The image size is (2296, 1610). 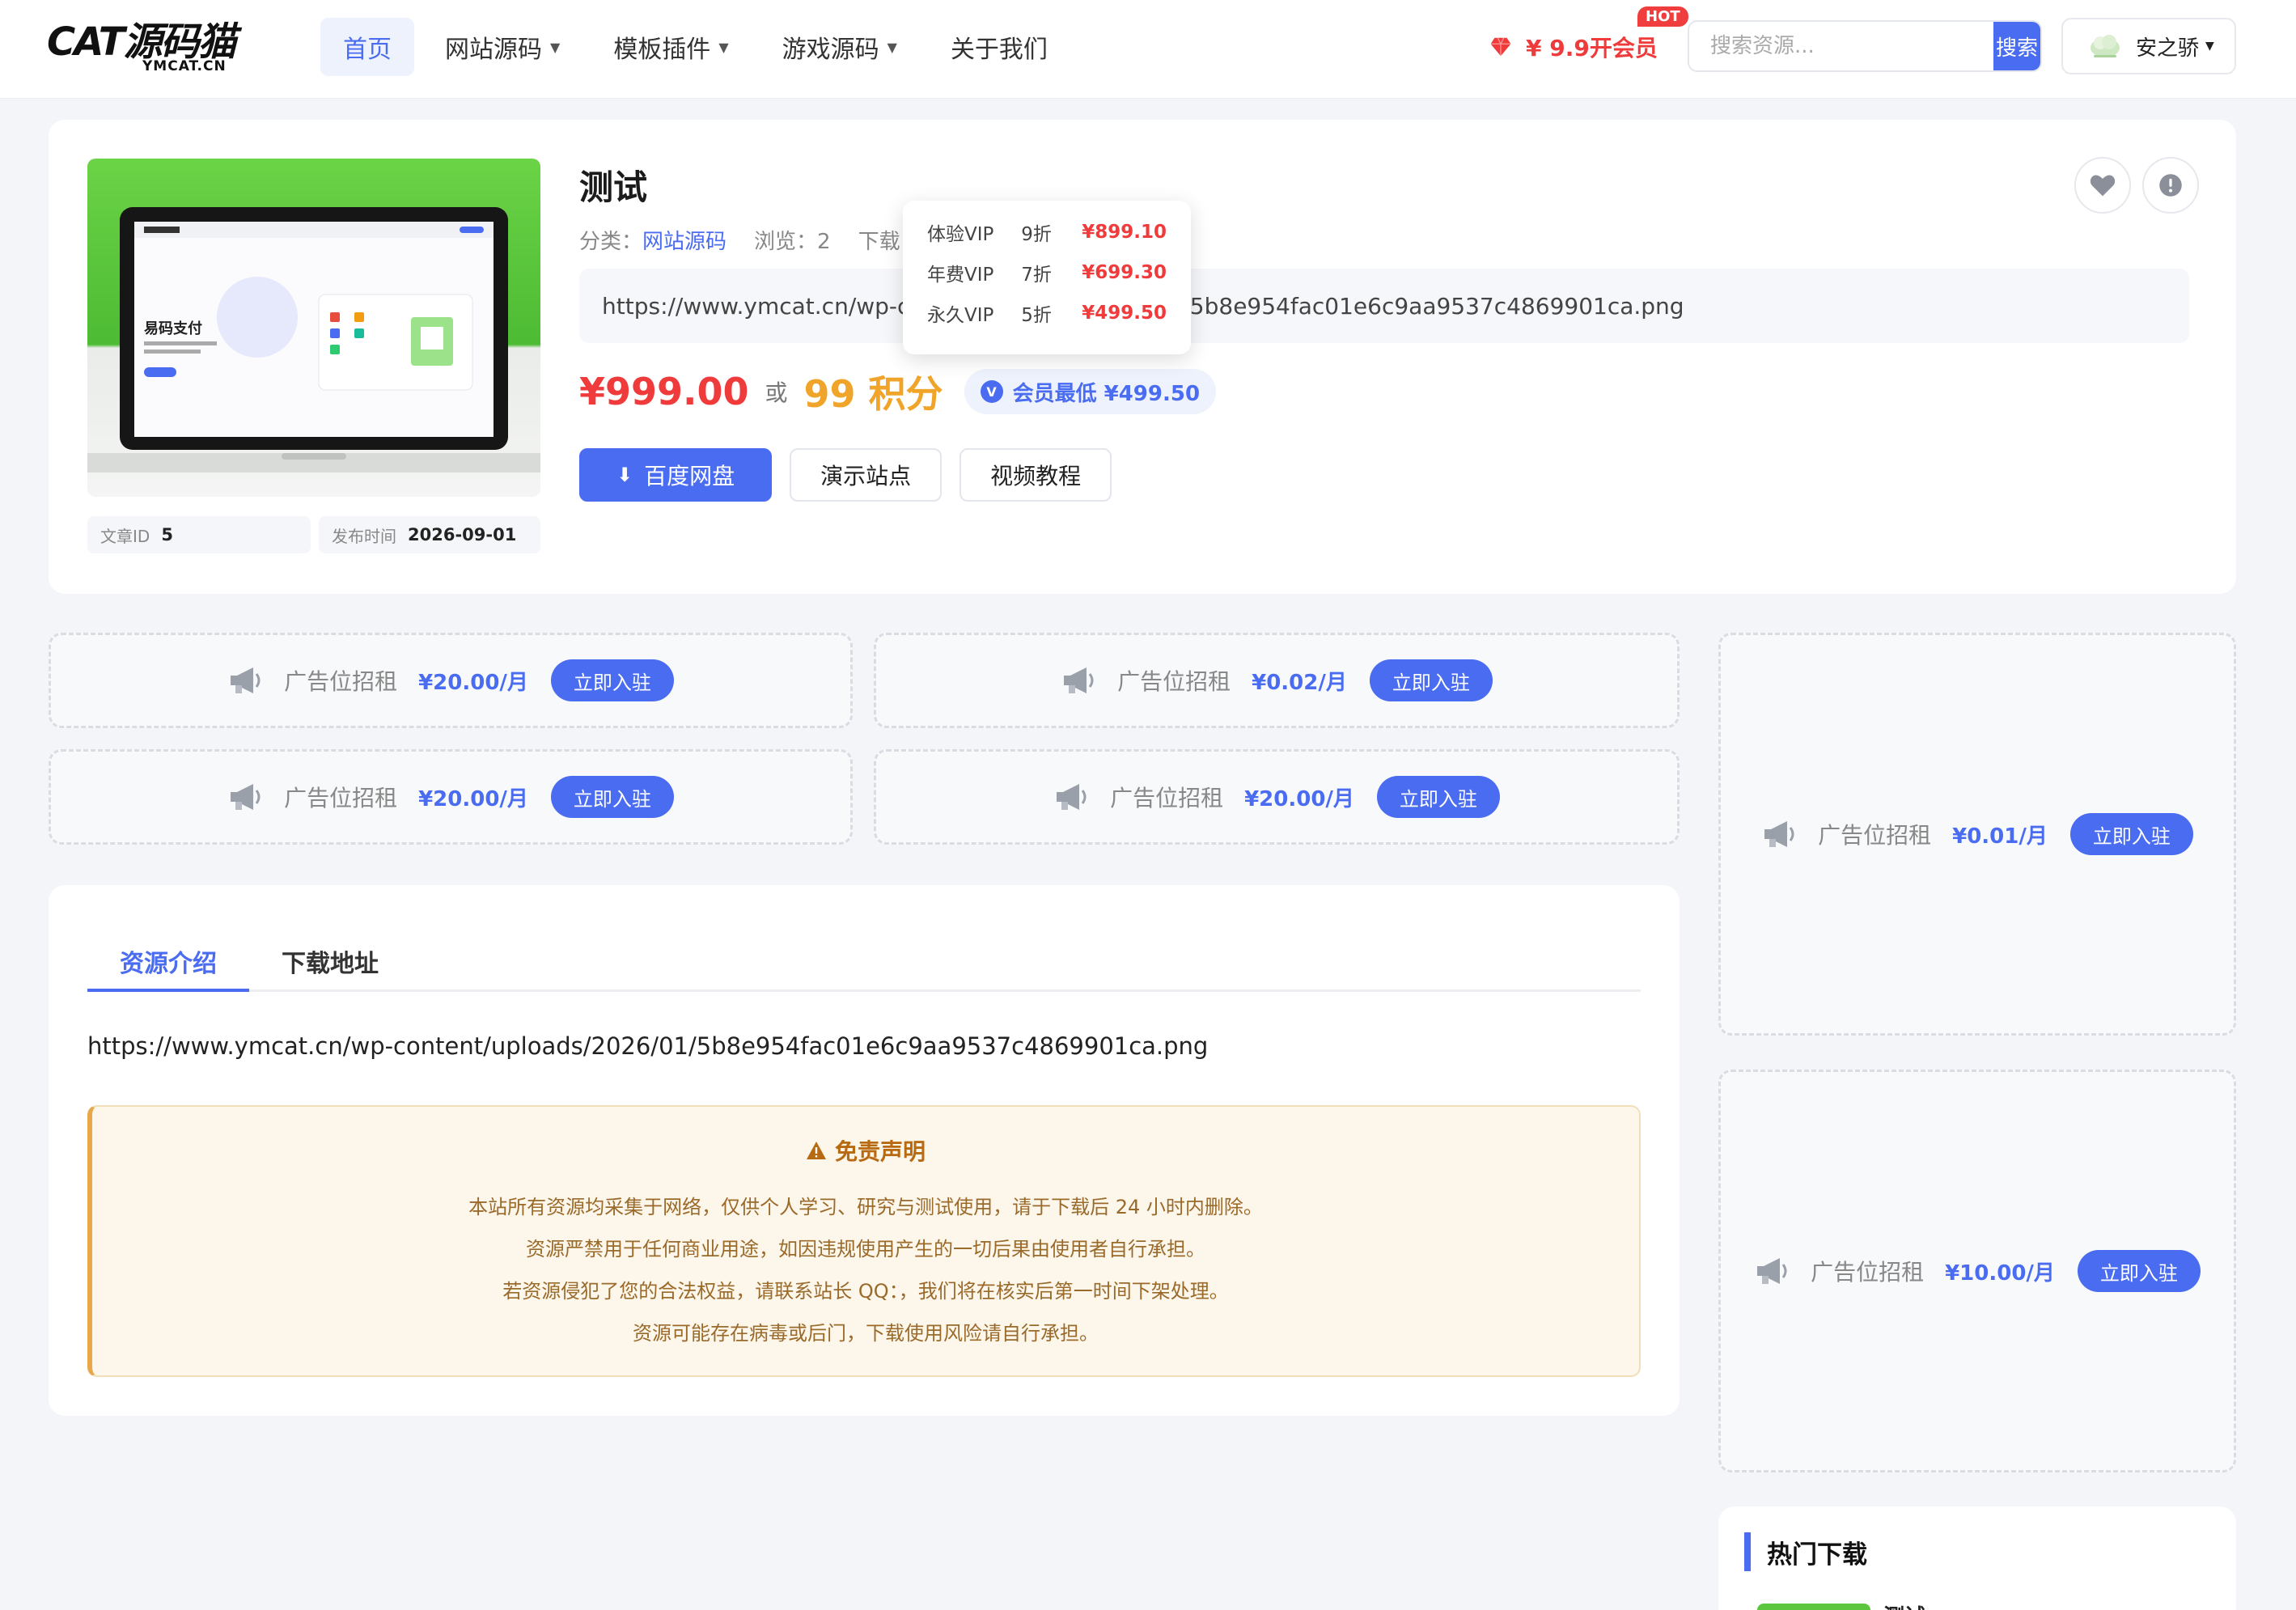 I want to click on member-min-price: V 会员最低 ¥499.50, so click(x=1090, y=391).